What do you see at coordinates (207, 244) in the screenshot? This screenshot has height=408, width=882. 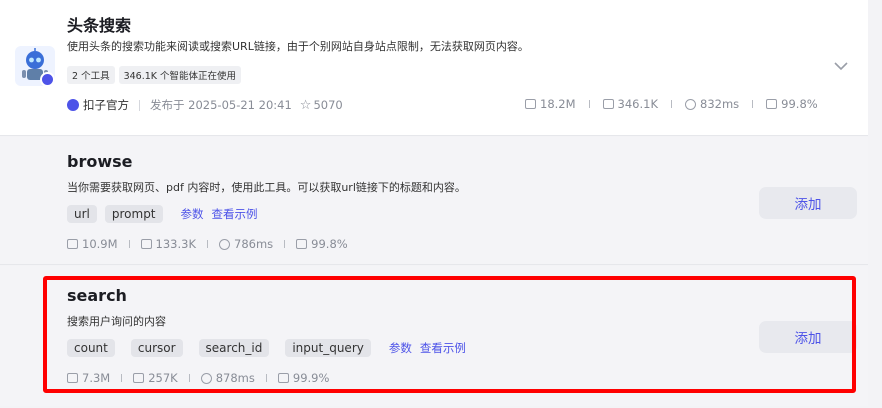 I see `tool-stats: 10.9M 133.3K 786ms 99.8%` at bounding box center [207, 244].